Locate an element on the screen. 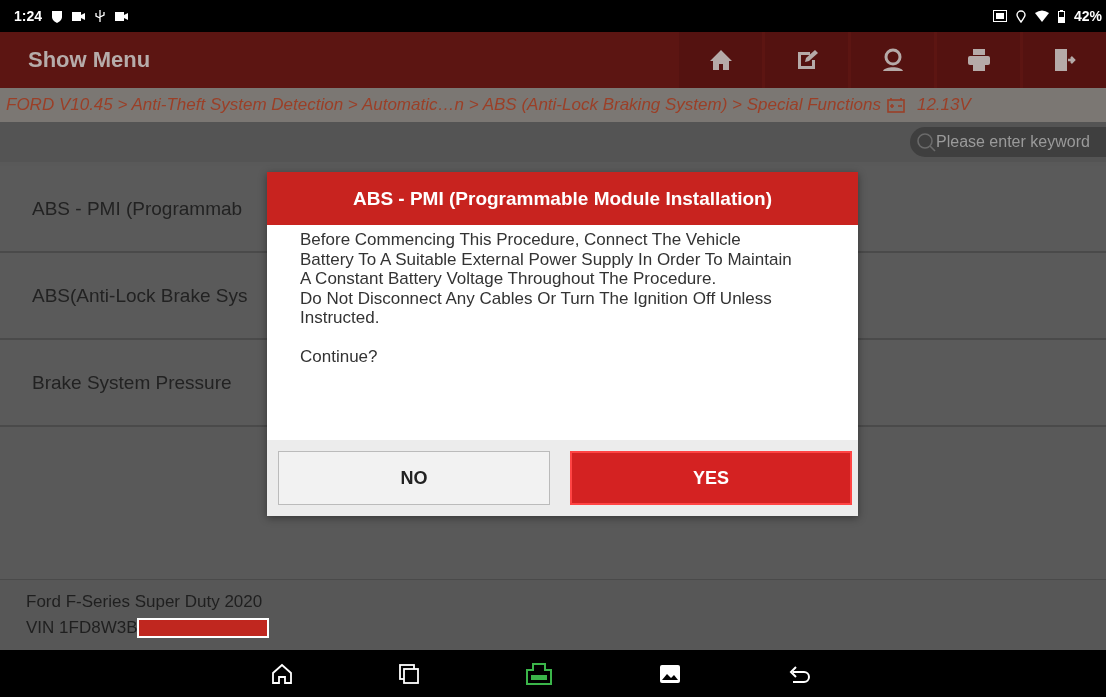 The width and height of the screenshot is (1106, 697). gallery-icon is located at coordinates (670, 673).